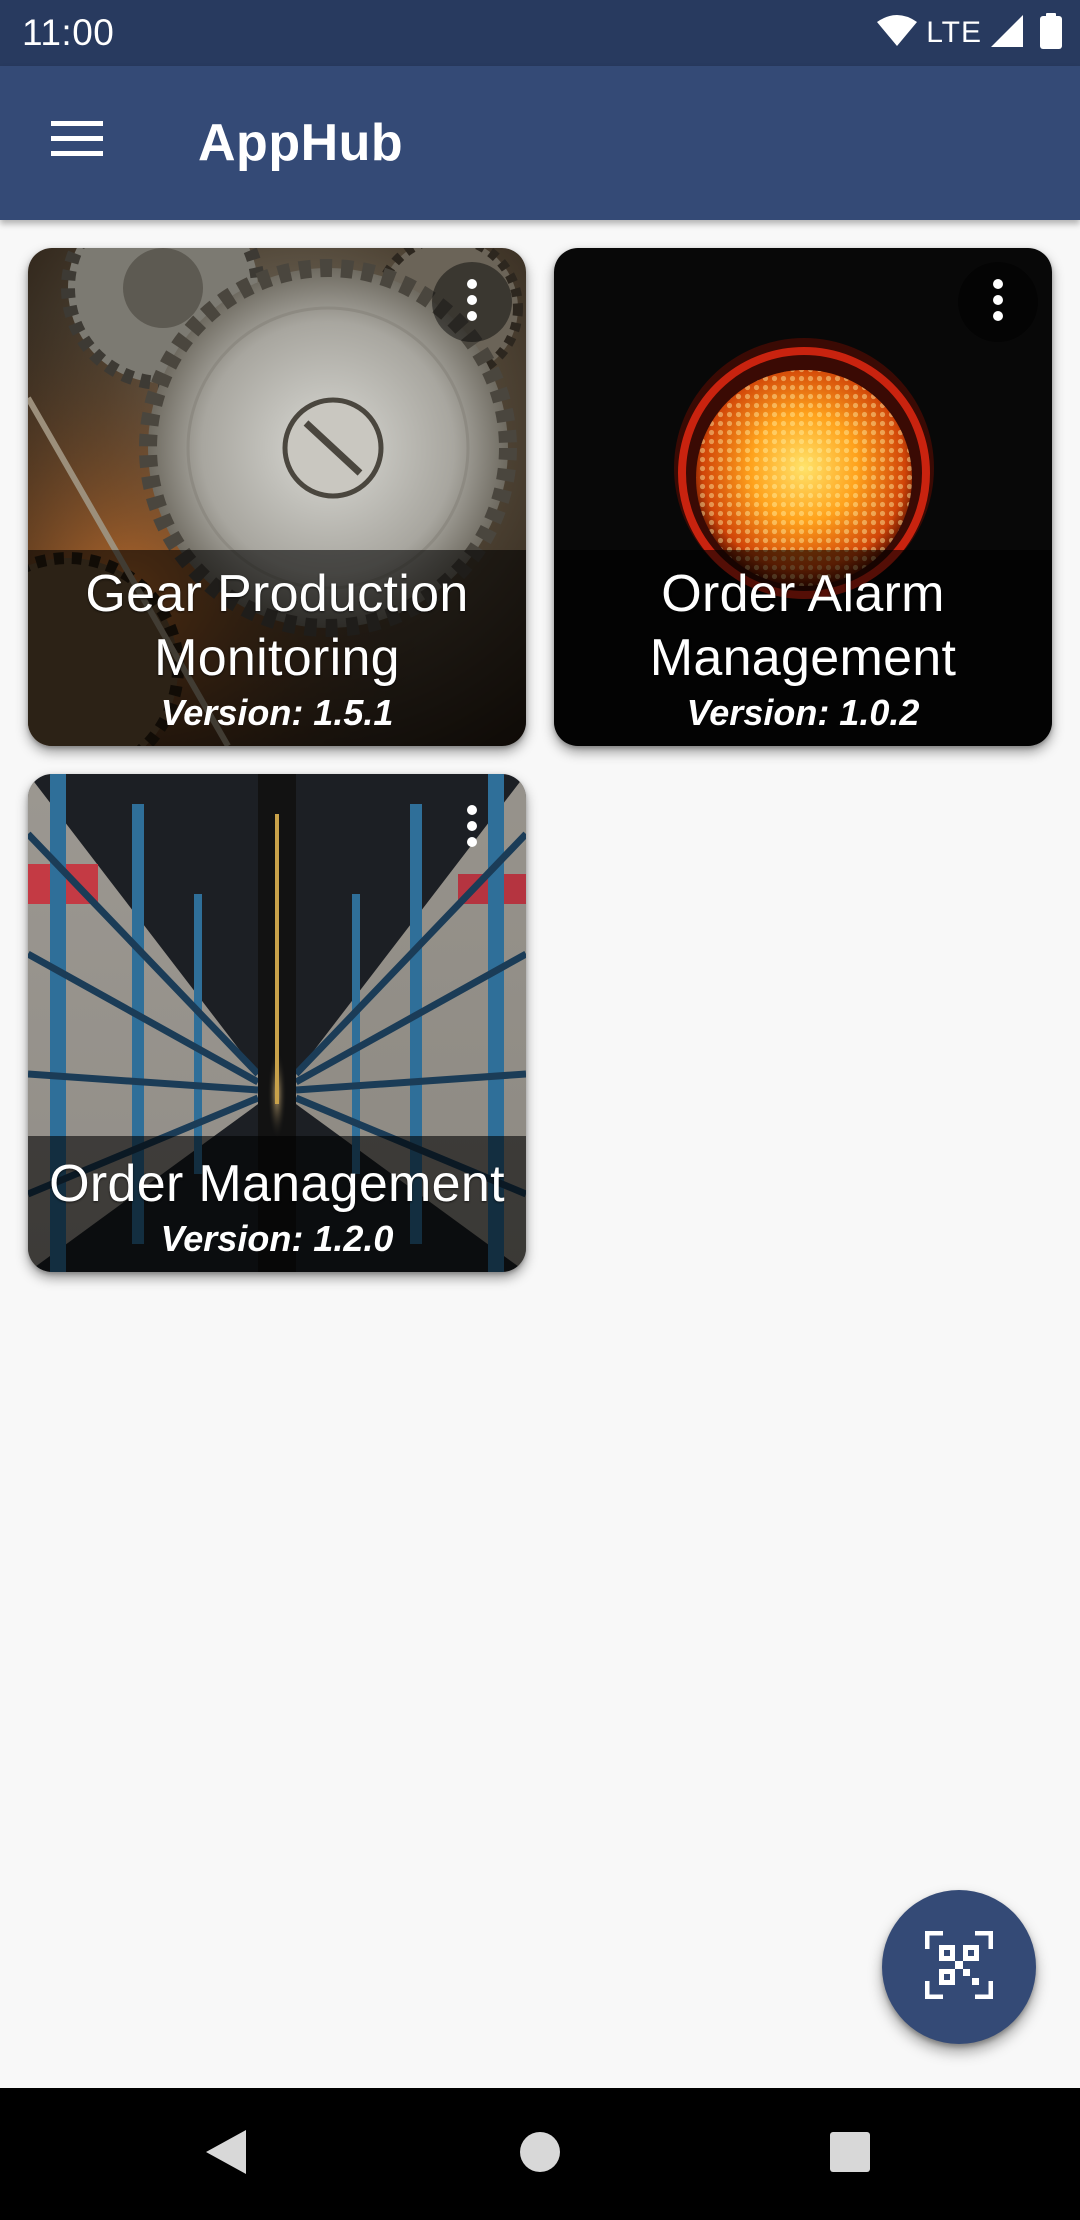 The image size is (1080, 2220). I want to click on system-navigation-bar, so click(540, 2154).